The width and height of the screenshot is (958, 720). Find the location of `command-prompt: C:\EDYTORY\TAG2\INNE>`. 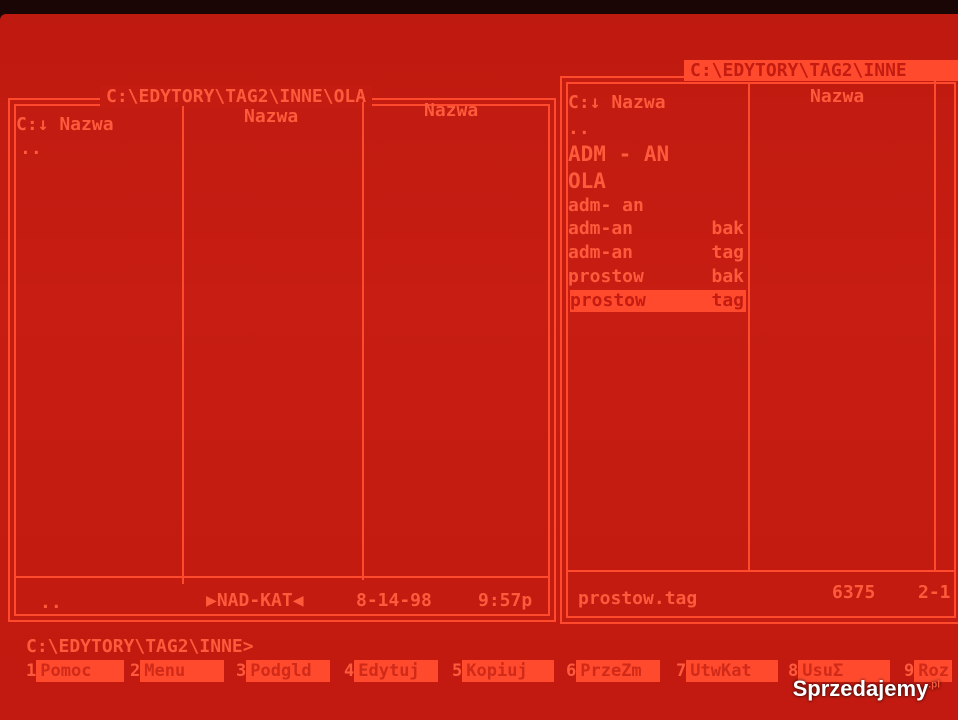

command-prompt: C:\EDYTORY\TAG2\INNE> is located at coordinates (140, 646).